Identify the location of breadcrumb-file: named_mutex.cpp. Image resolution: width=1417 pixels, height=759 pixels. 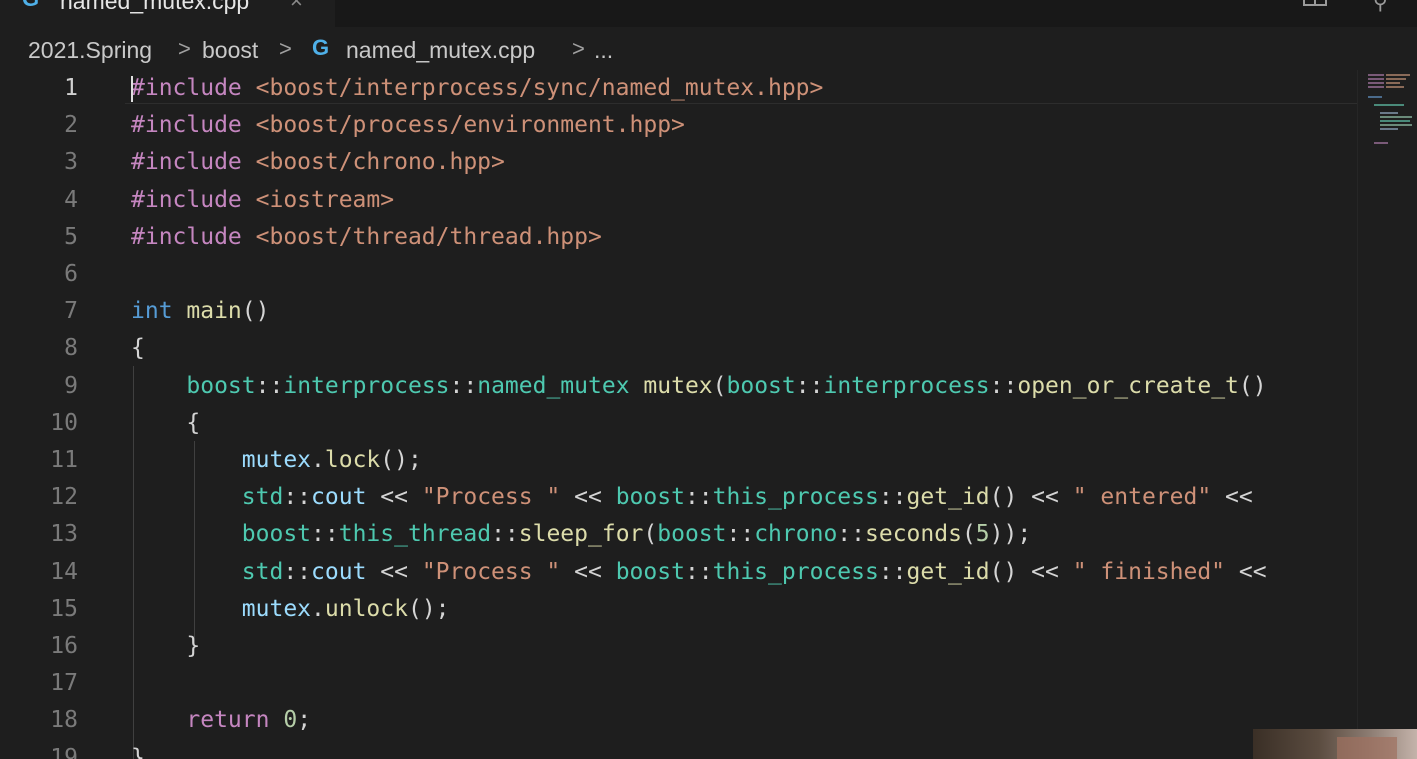
(440, 50).